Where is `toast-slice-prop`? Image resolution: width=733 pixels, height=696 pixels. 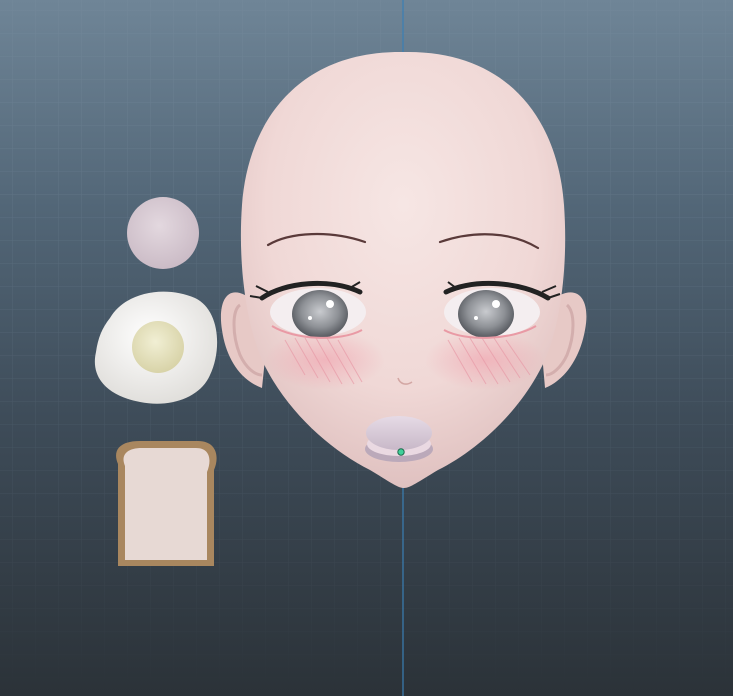
toast-slice-prop is located at coordinates (166, 503).